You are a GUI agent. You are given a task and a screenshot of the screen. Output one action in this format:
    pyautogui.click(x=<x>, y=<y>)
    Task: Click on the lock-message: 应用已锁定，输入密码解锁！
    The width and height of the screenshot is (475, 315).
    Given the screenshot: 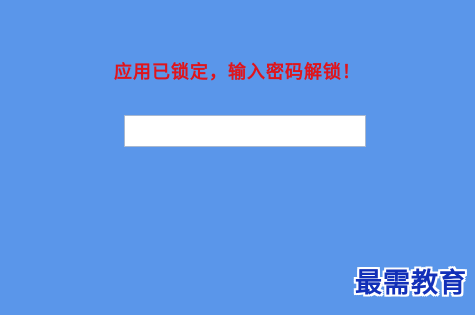 What is the action you would take?
    pyautogui.click(x=237, y=72)
    